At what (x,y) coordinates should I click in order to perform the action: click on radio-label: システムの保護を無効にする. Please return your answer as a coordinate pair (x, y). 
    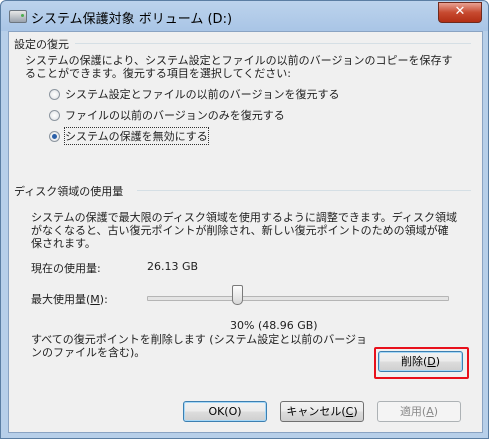
    Looking at the image, I should click on (136, 136).